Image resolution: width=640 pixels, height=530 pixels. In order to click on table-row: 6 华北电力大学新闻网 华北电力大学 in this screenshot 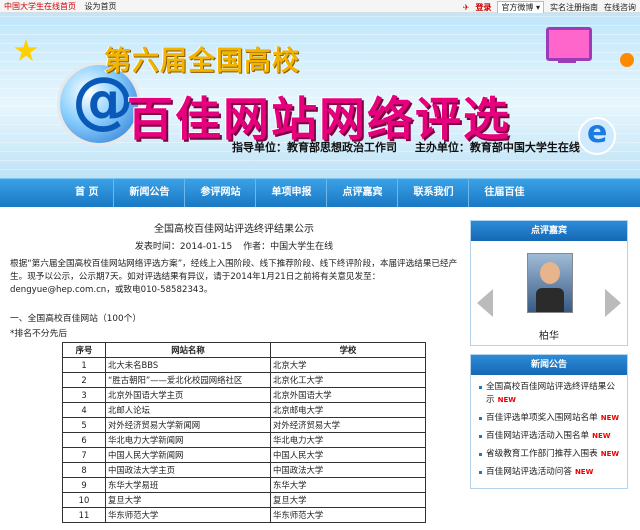, I will do `click(244, 440)`.